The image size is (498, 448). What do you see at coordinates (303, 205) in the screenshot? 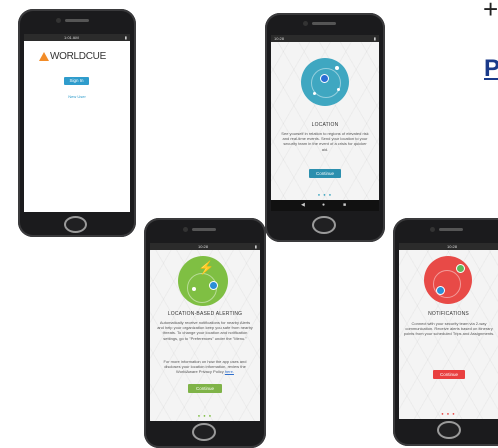
I see `back-icon: ◀` at bounding box center [303, 205].